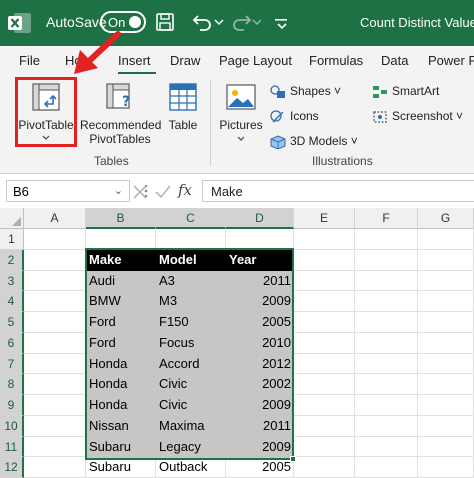  What do you see at coordinates (165, 22) in the screenshot?
I see `save-icon` at bounding box center [165, 22].